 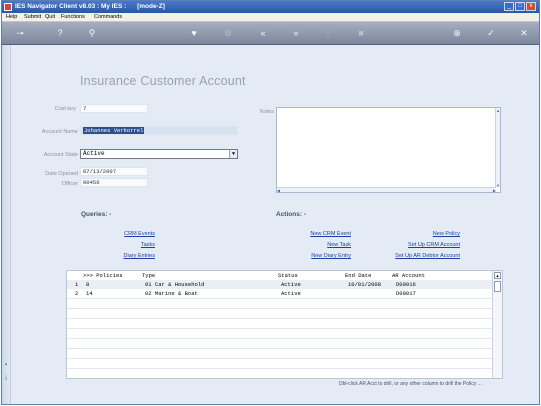 What do you see at coordinates (114, 171) in the screenshot?
I see `date-opened-field: 07/13/2007` at bounding box center [114, 171].